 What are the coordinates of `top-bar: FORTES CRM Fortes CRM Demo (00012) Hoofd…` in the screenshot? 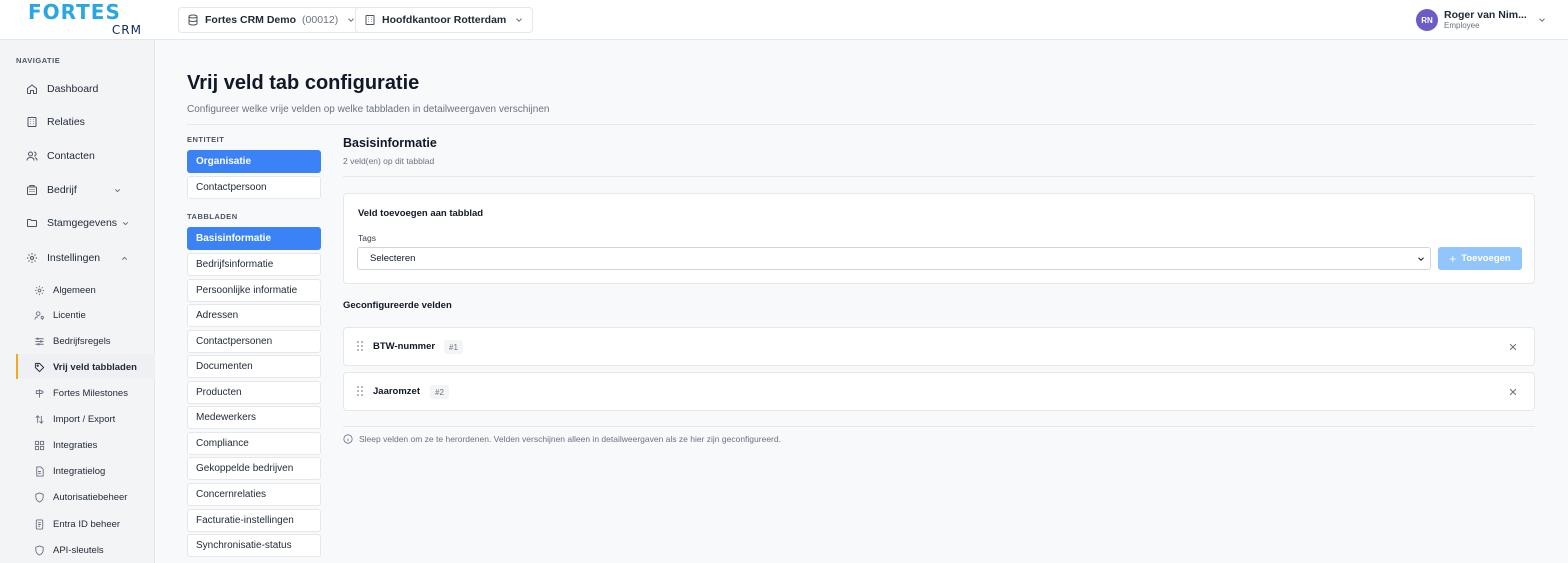 It's located at (784, 20).